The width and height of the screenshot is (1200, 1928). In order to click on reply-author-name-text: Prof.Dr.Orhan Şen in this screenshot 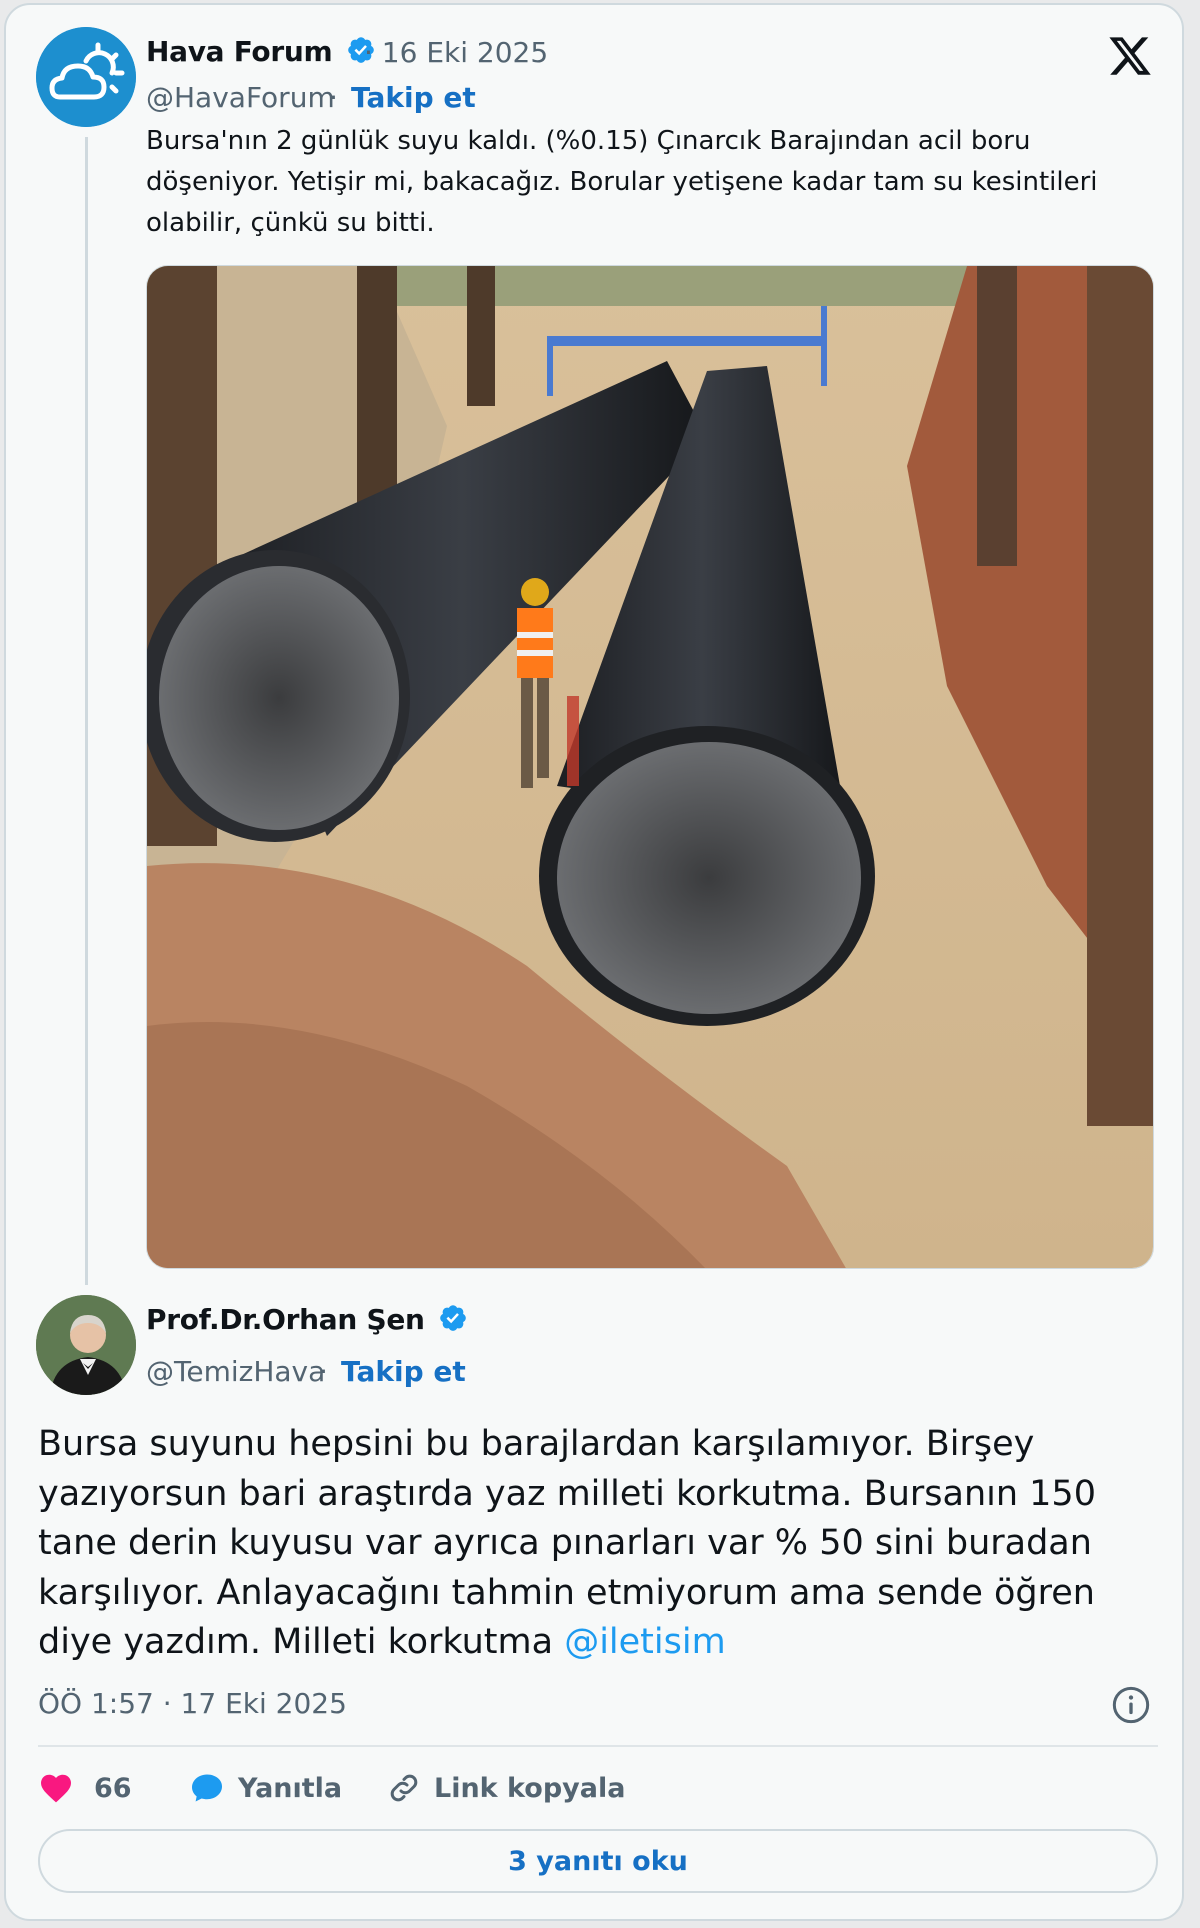, I will do `click(285, 1319)`.